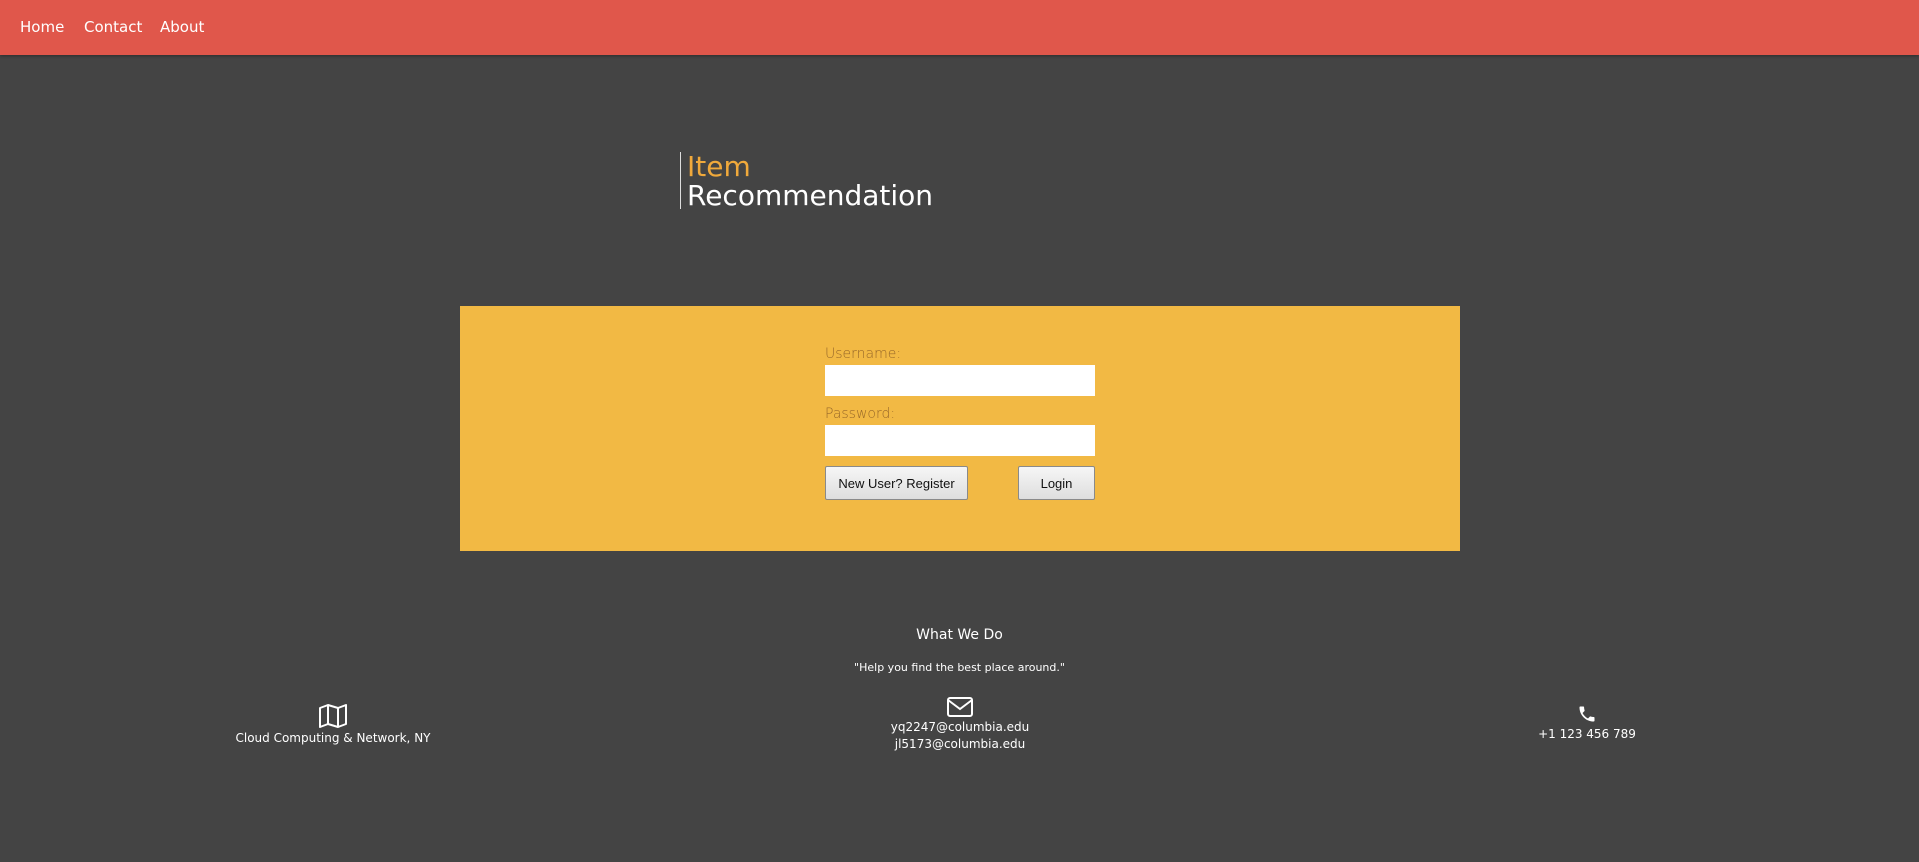 This screenshot has width=1919, height=862. What do you see at coordinates (959, 667) in the screenshot?
I see `tagline: "Help you find the best place around."` at bounding box center [959, 667].